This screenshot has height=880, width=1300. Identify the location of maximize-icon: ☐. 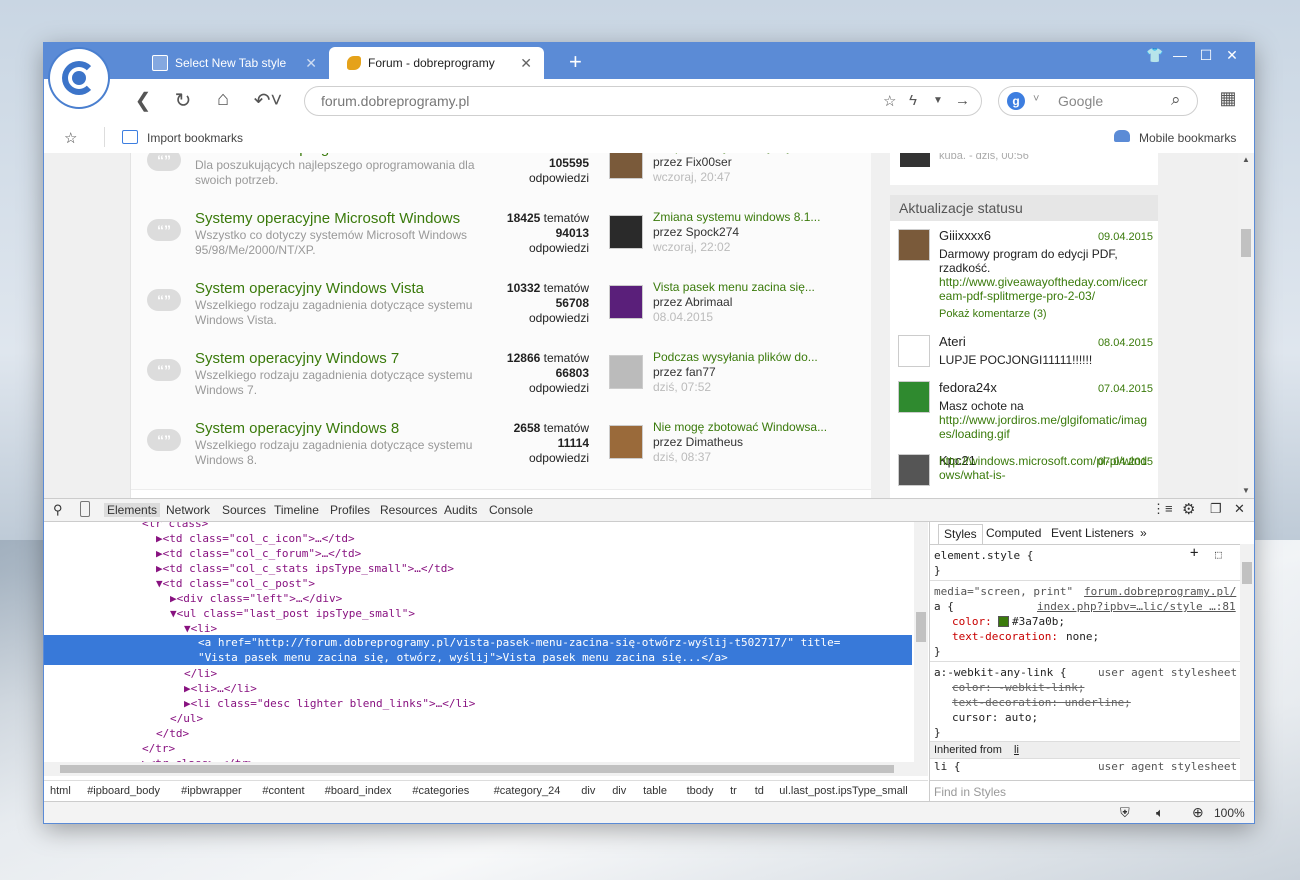
(1206, 55).